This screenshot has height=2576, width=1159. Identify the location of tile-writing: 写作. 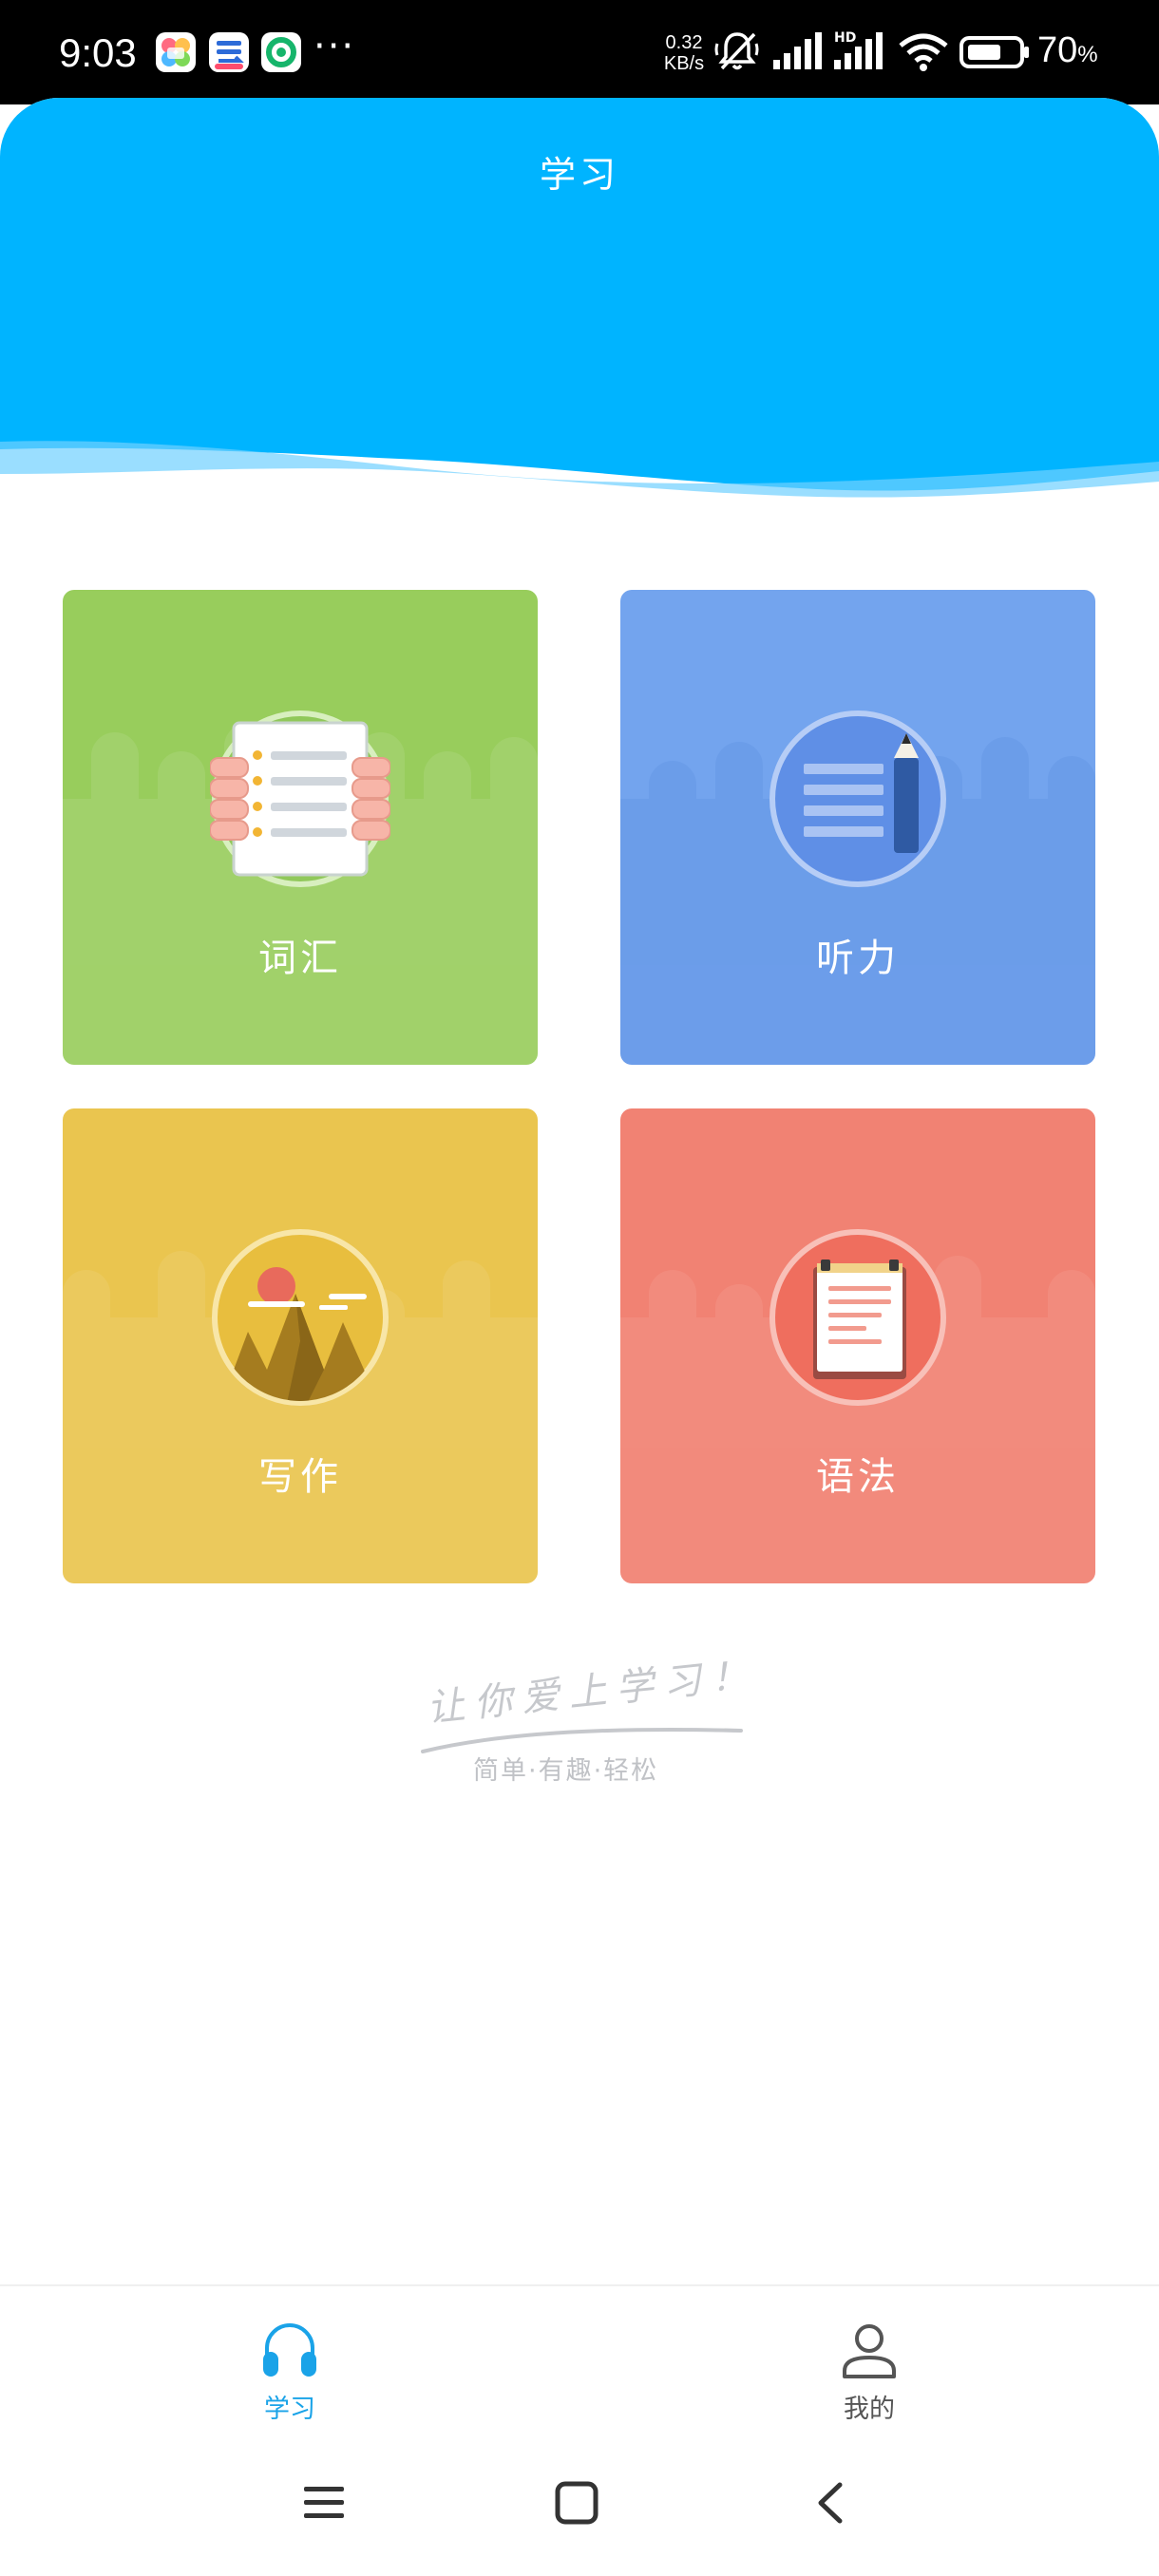
(300, 1345).